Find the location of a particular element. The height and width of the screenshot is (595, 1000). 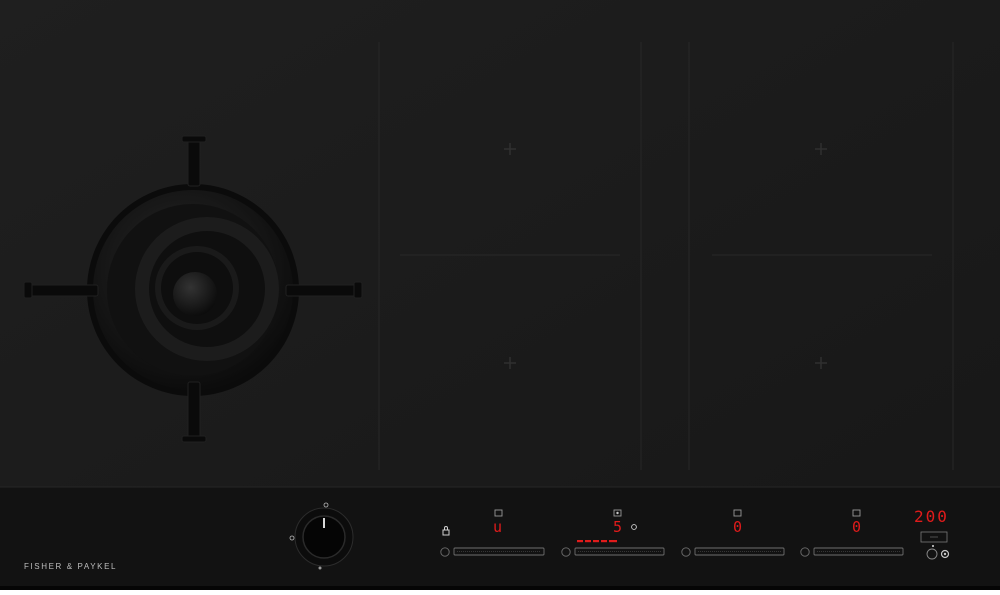

zone-4-level-display: 0 is located at coordinates (857, 527).